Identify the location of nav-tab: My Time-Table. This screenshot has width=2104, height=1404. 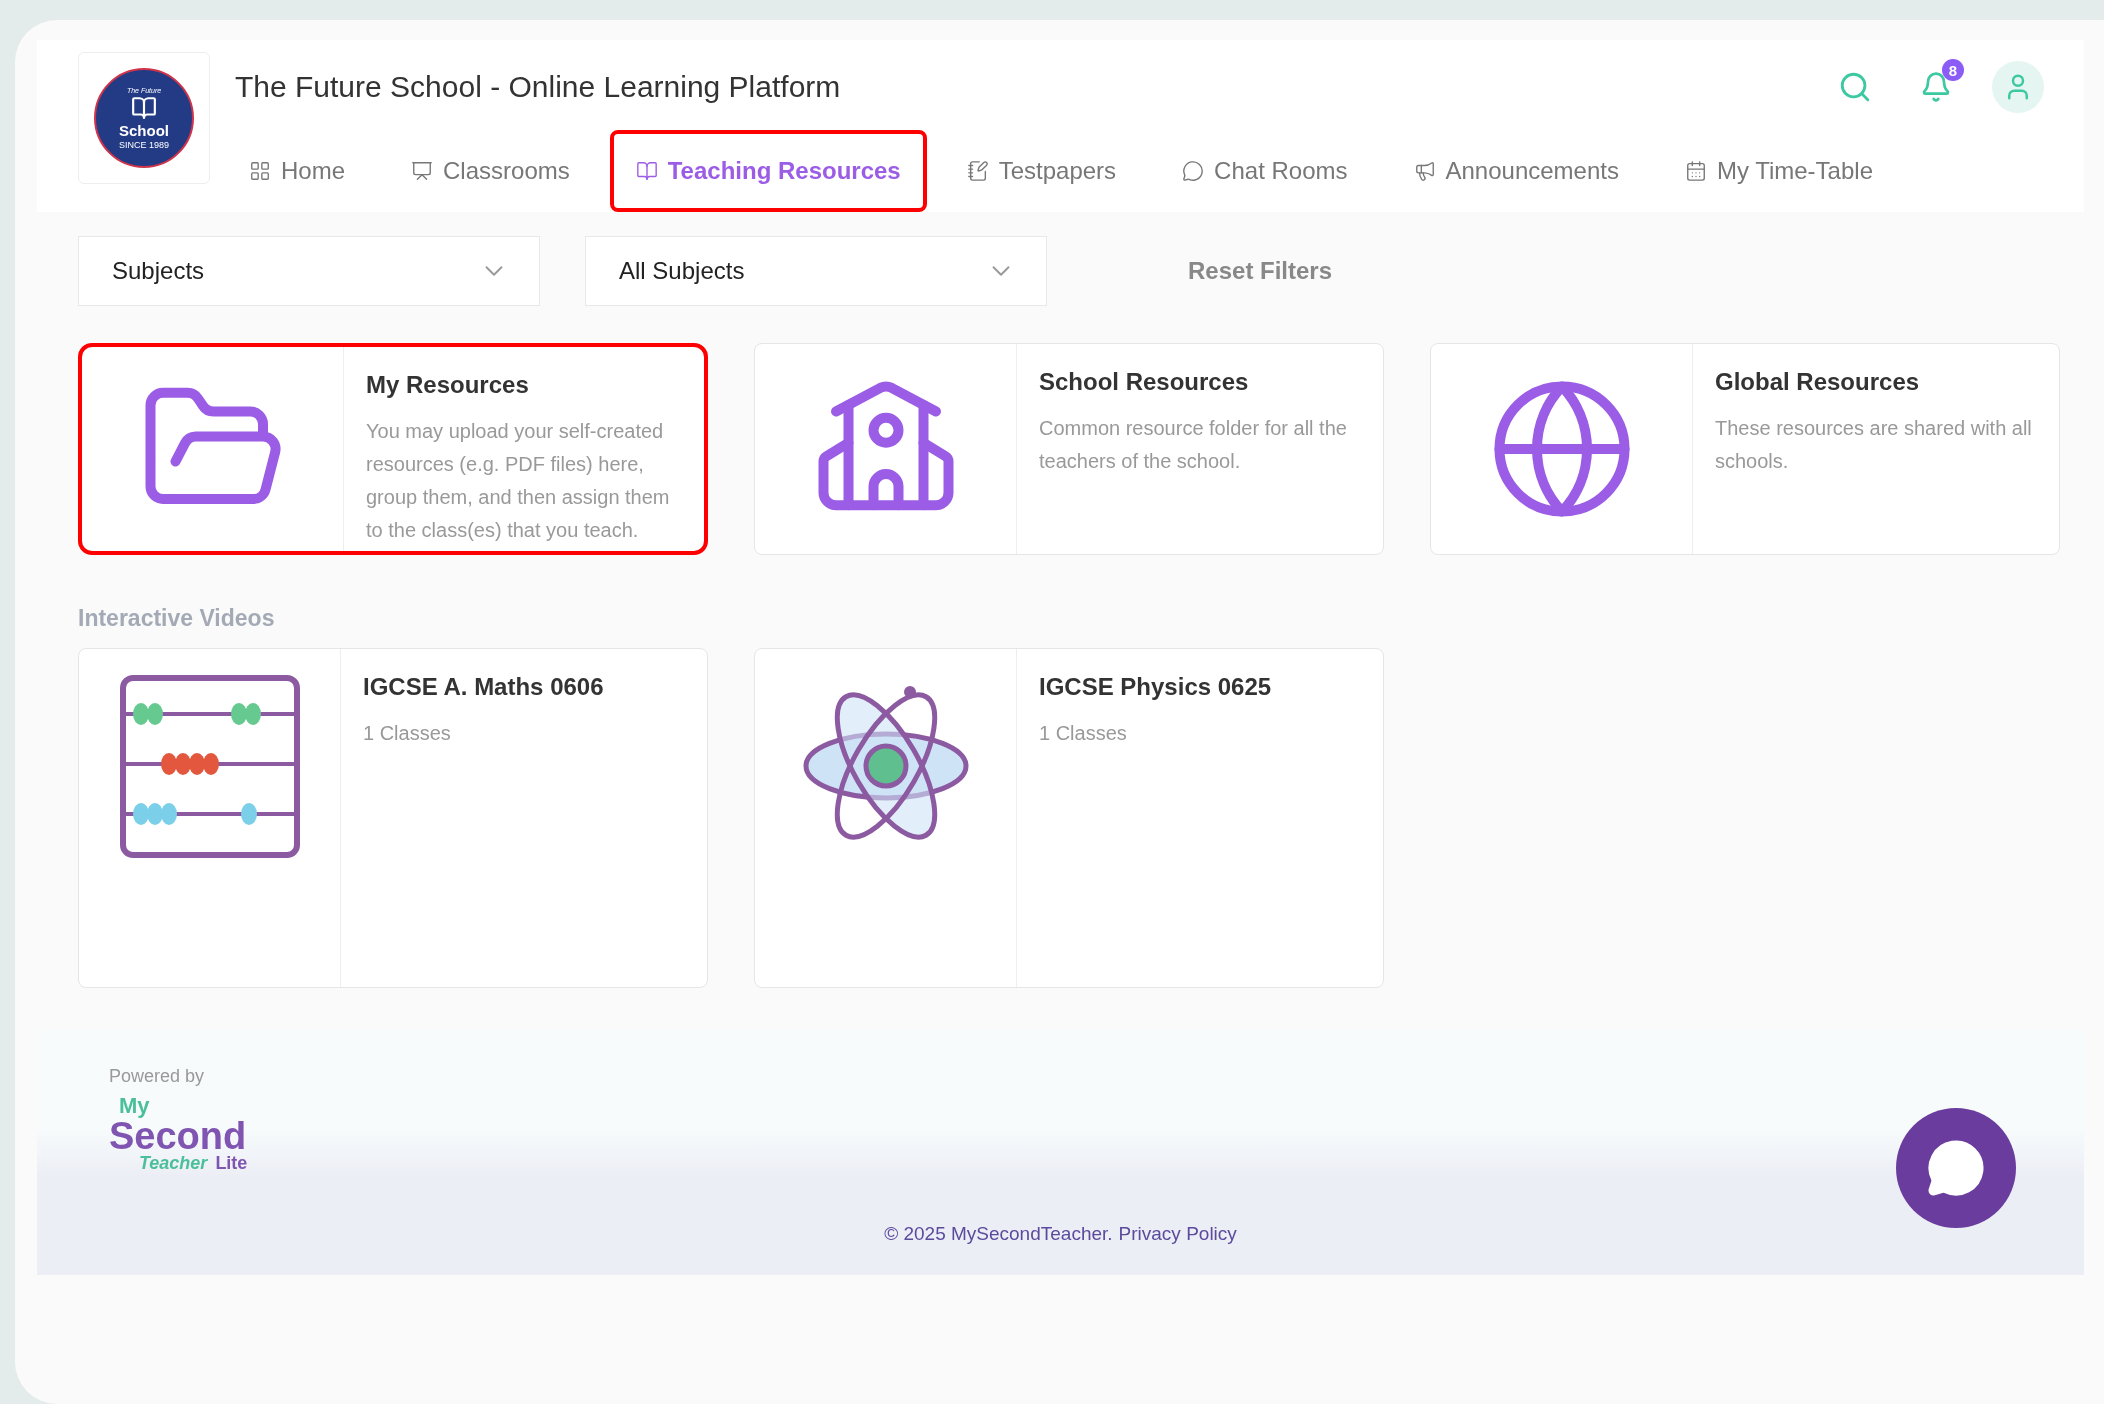
(1778, 171).